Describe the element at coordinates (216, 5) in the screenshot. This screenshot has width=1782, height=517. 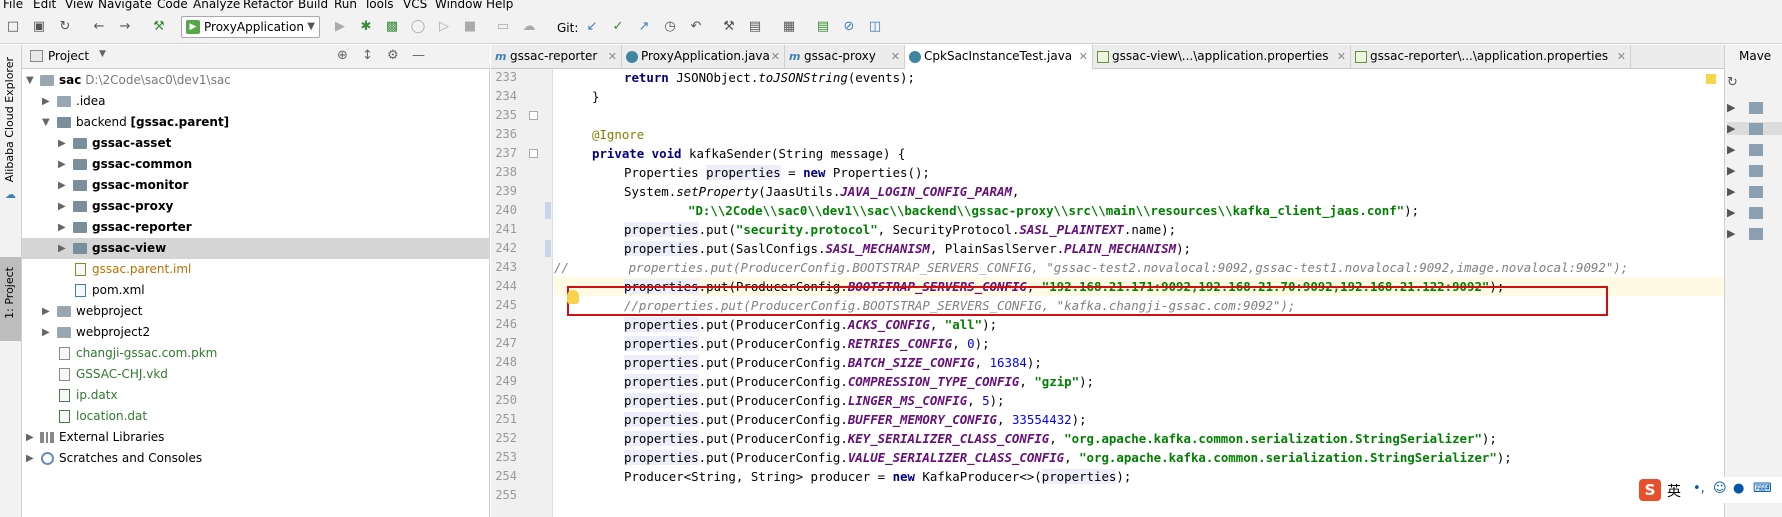
I see `menu-analyze: Analyze` at that location.